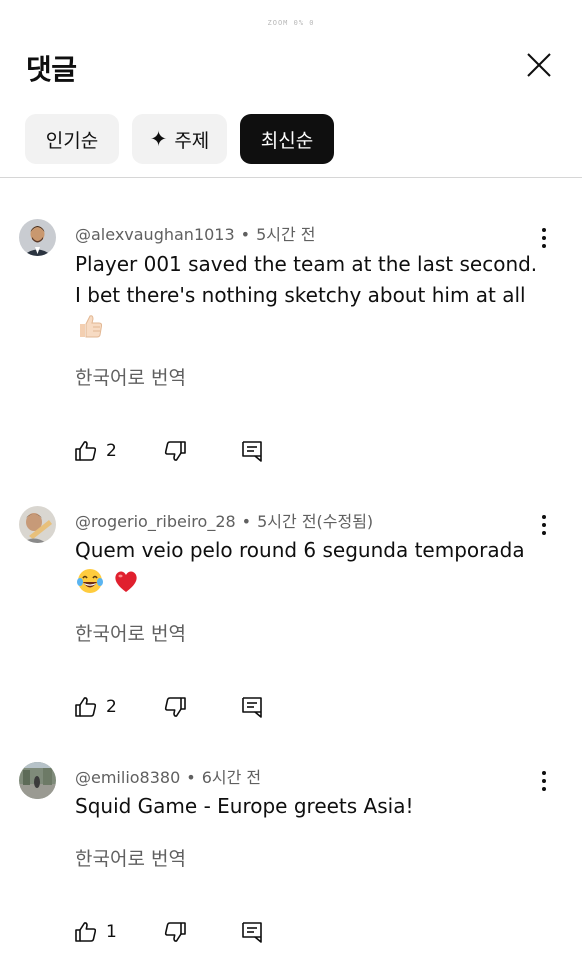 This screenshot has width=582, height=960. I want to click on comment-time: 5시간 전, so click(286, 234).